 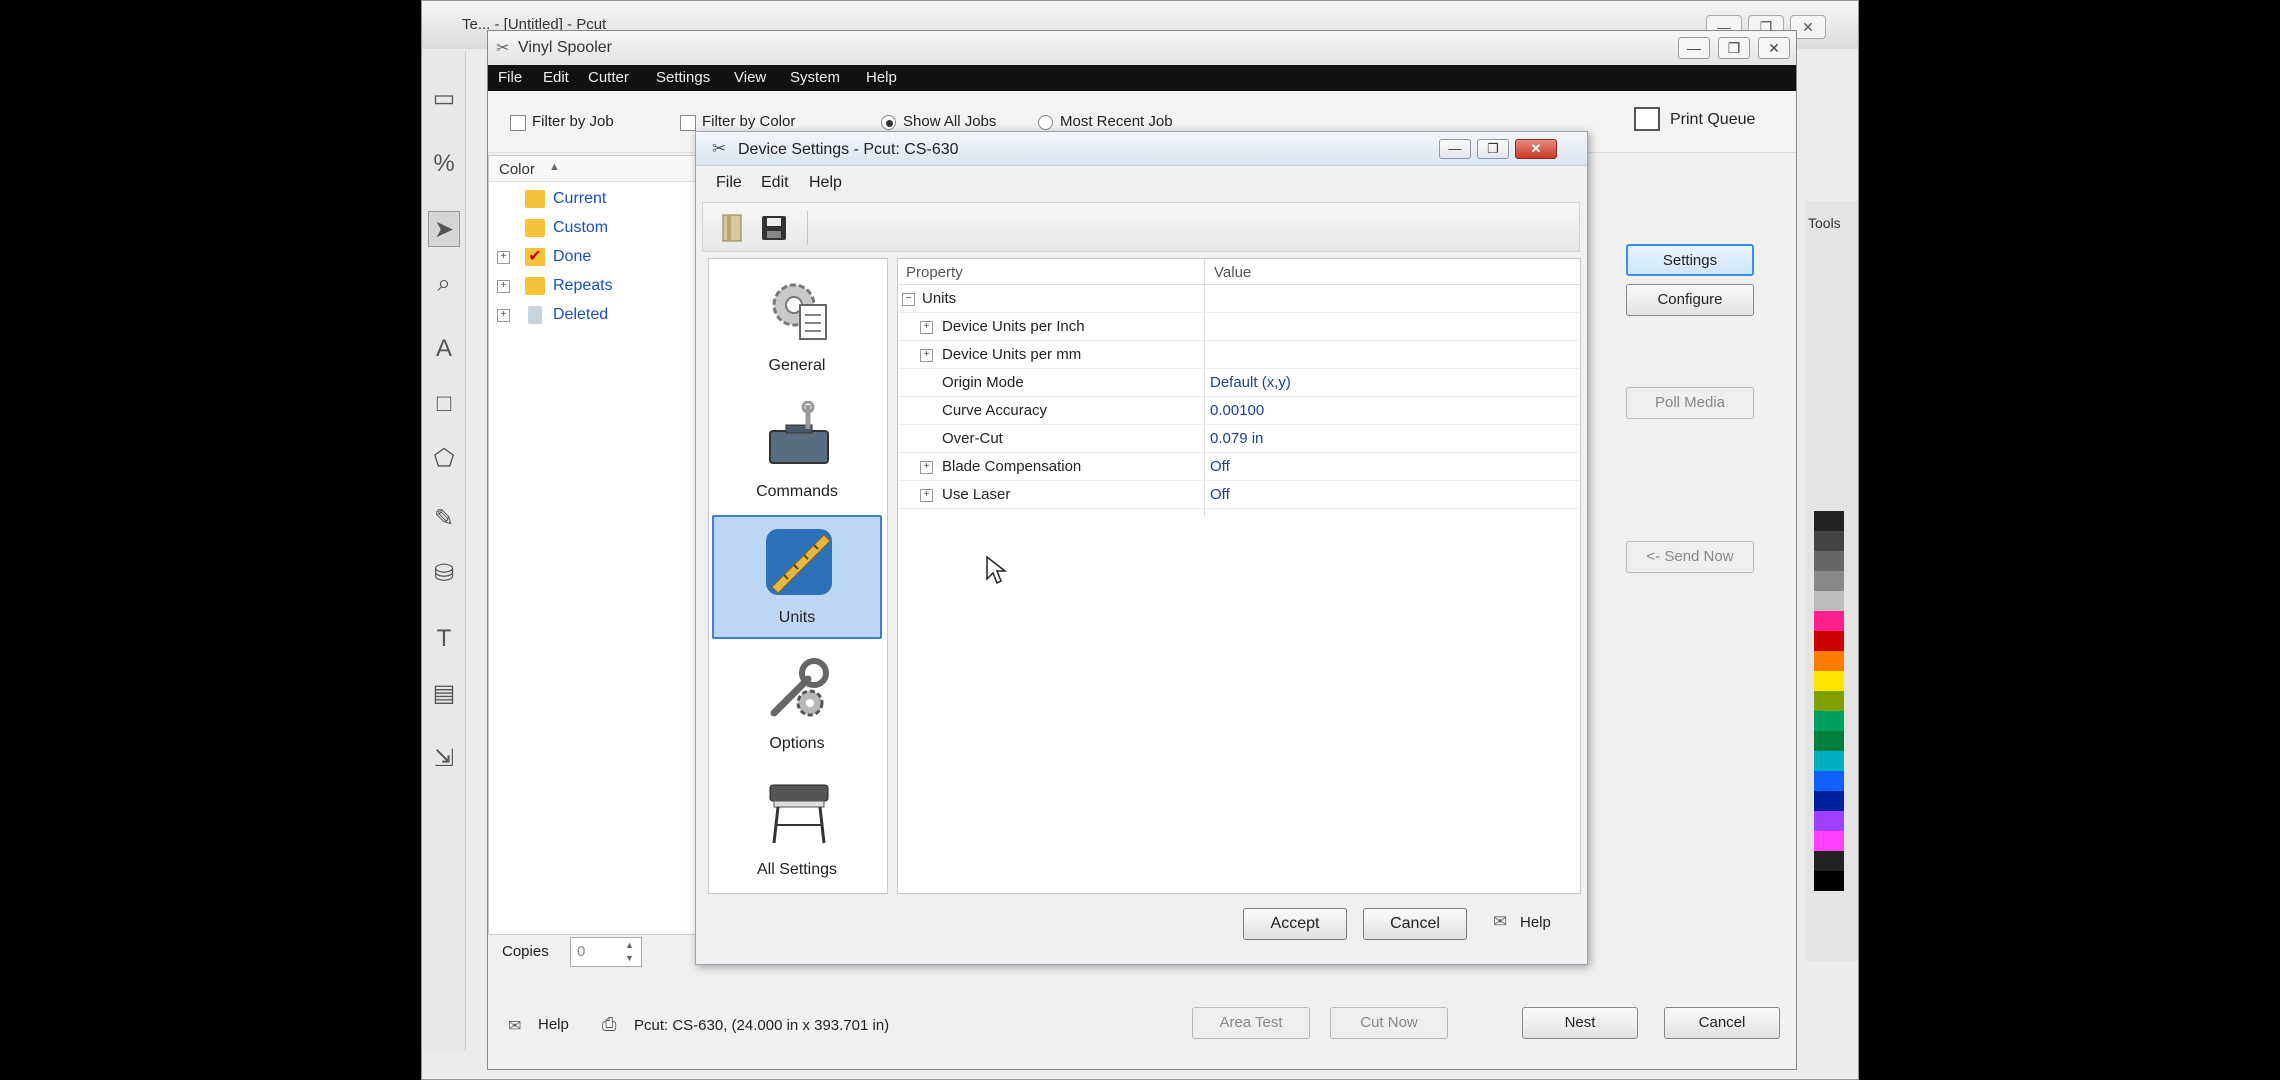 What do you see at coordinates (1690, 260) in the screenshot?
I see `settings-button: Settings` at bounding box center [1690, 260].